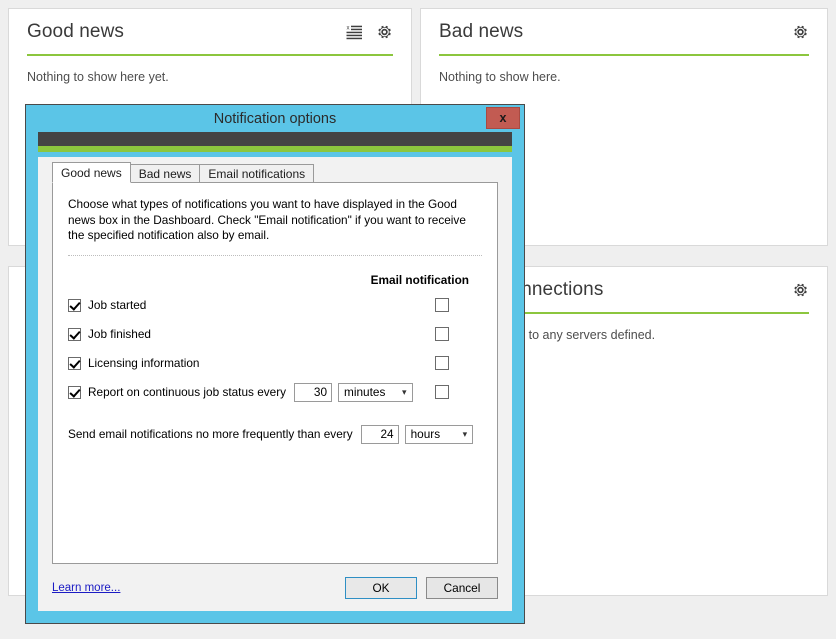 The height and width of the screenshot is (639, 836). What do you see at coordinates (503, 118) in the screenshot?
I see `close-icon: x` at bounding box center [503, 118].